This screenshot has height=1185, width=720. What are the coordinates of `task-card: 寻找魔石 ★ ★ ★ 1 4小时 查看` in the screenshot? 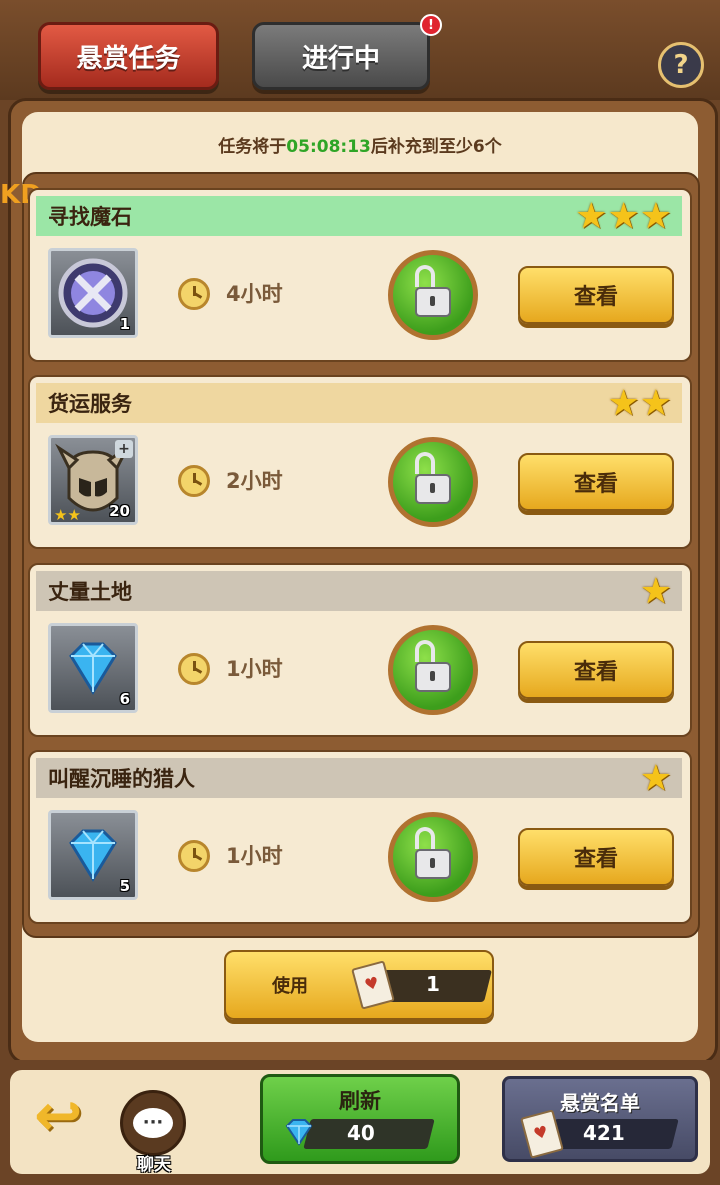 It's located at (360, 275).